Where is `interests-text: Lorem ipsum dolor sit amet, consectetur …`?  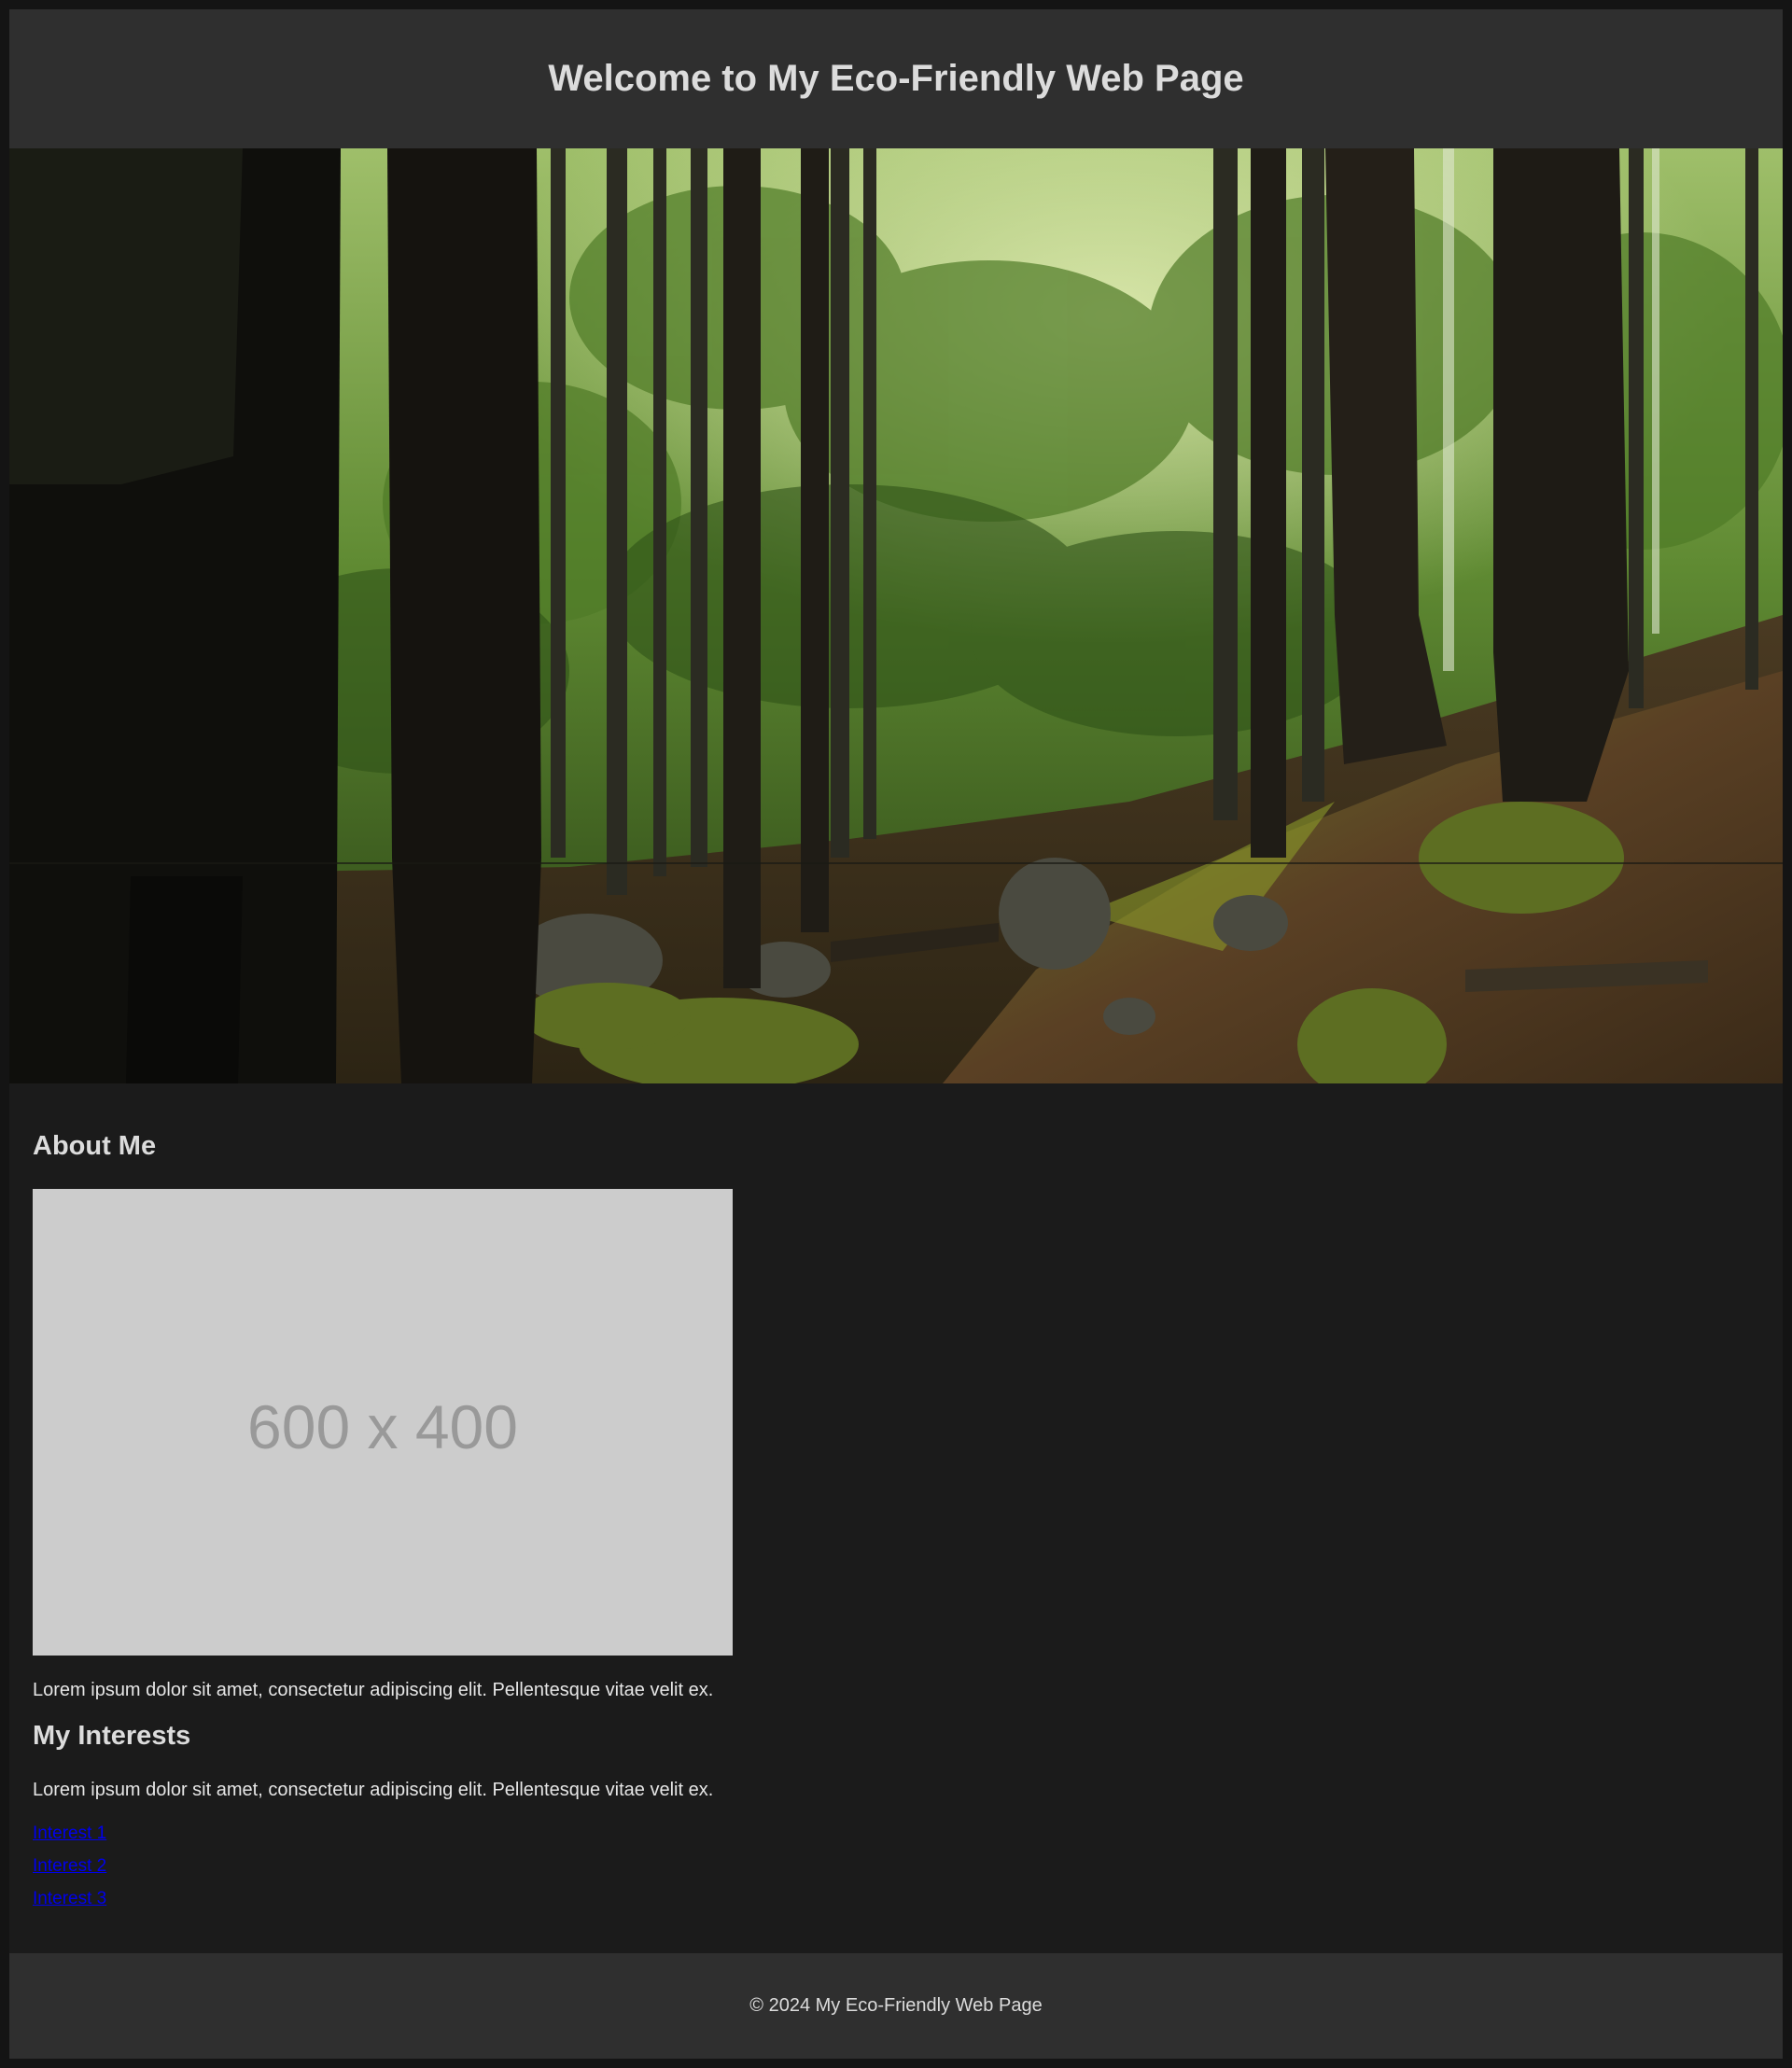
interests-text: Lorem ipsum dolor sit amet, consectetur … is located at coordinates (373, 1790).